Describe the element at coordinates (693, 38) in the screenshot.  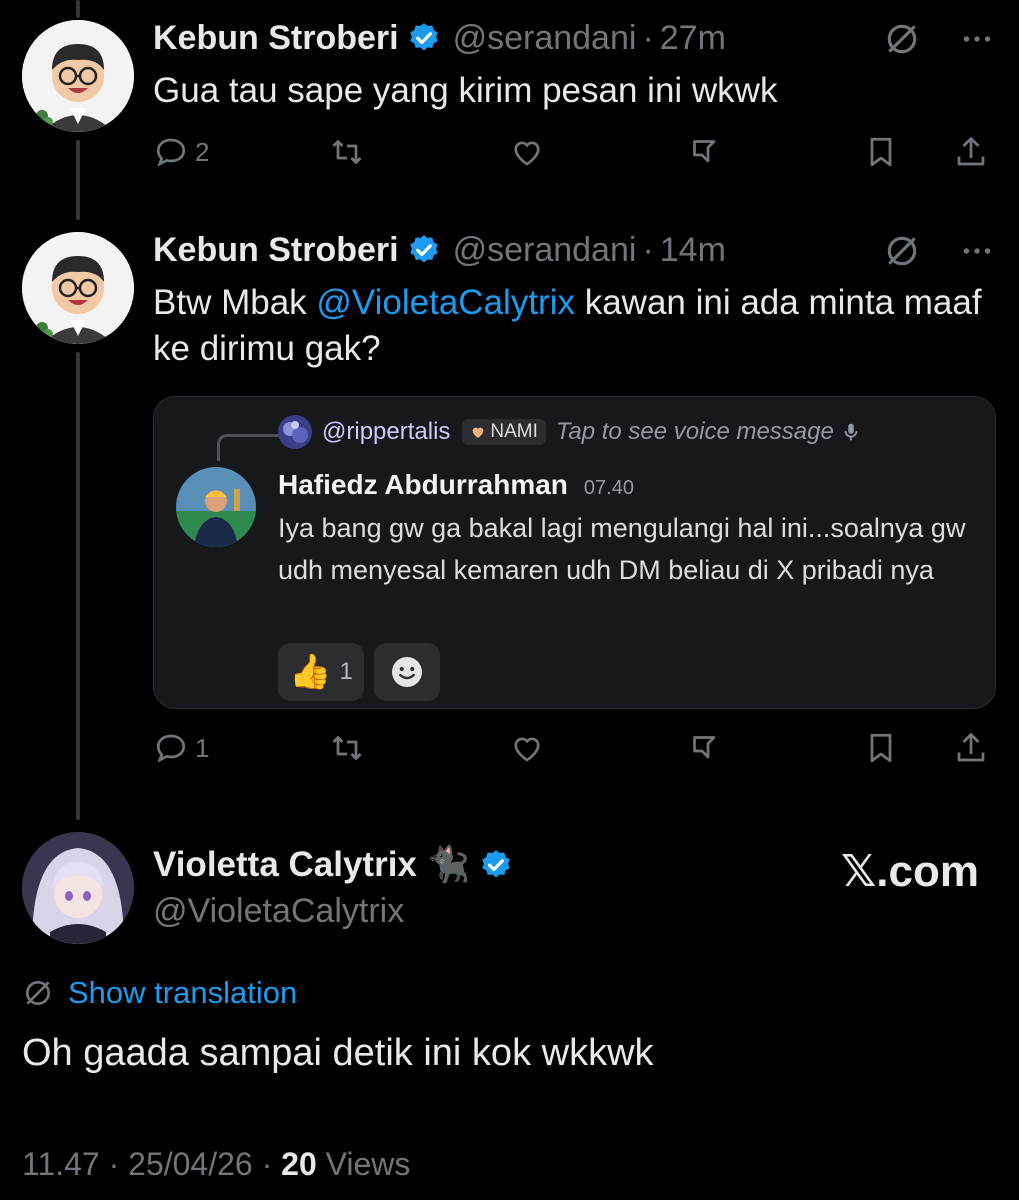
I see `tweet-time: 27m` at that location.